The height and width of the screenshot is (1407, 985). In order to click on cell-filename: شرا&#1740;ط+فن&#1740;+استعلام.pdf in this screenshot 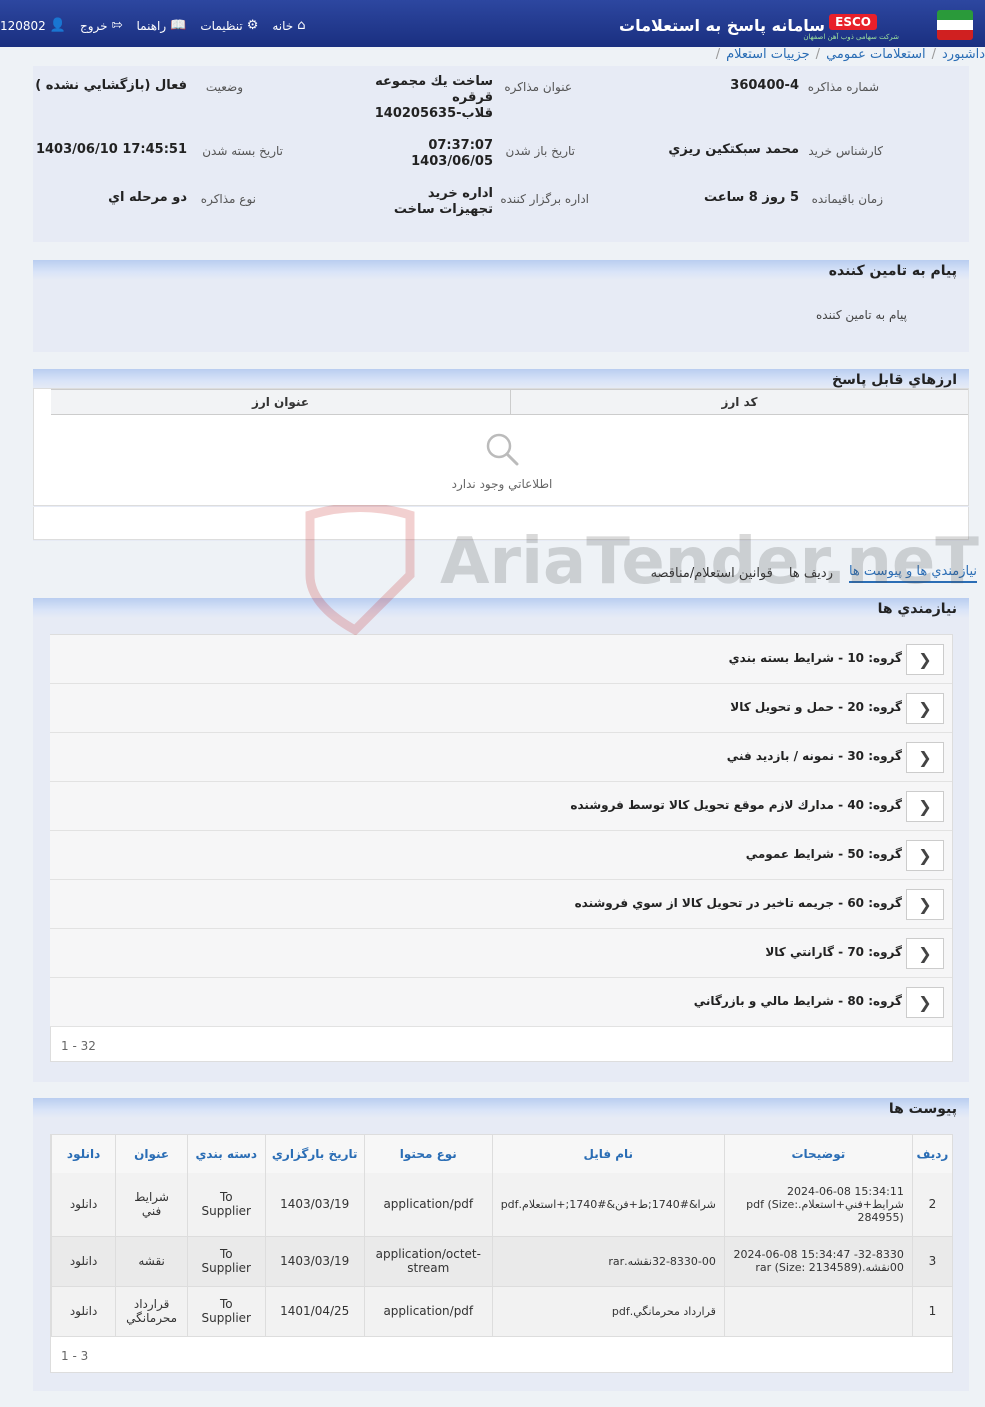, I will do `click(608, 1205)`.